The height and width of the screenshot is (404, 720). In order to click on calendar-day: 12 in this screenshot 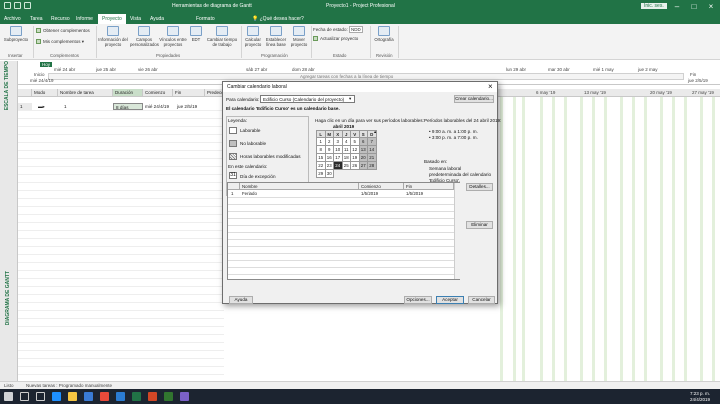, I will do `click(355, 149)`.